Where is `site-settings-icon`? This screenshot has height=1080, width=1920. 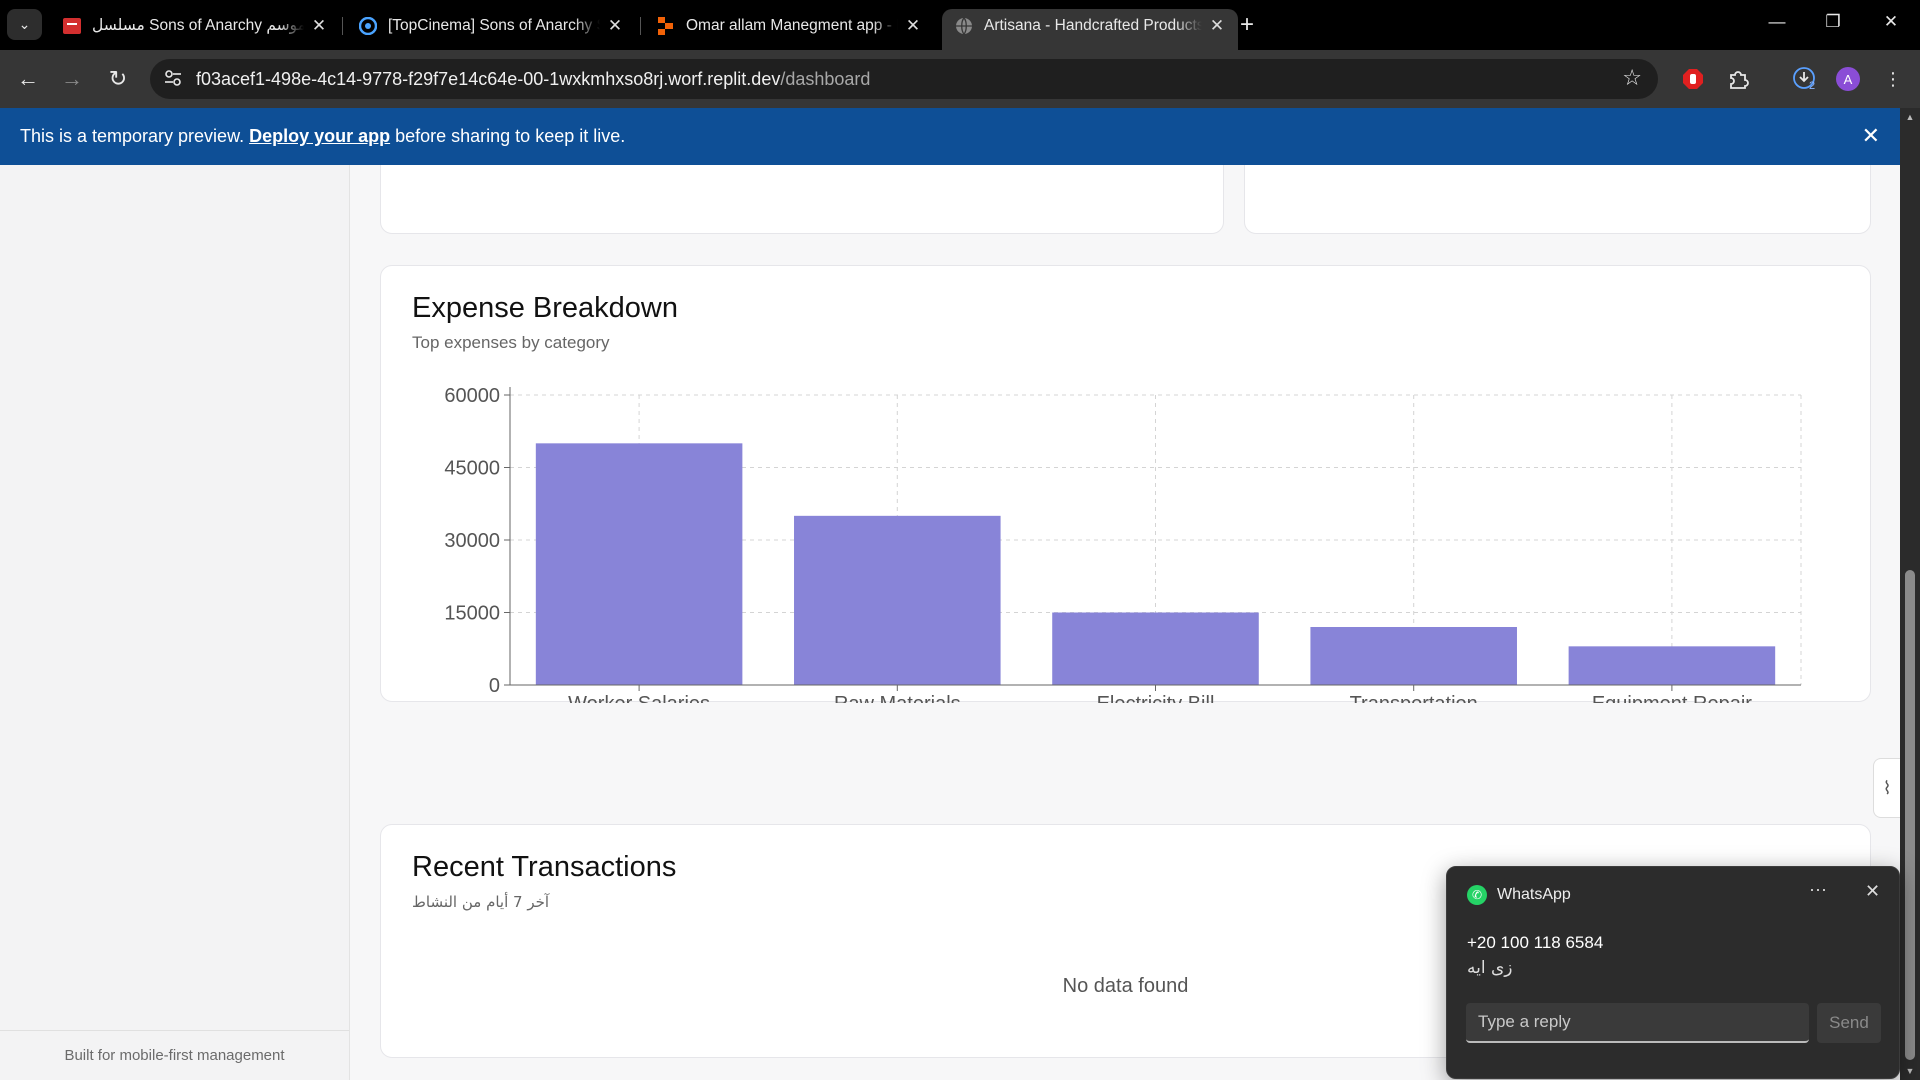
site-settings-icon is located at coordinates (174, 79).